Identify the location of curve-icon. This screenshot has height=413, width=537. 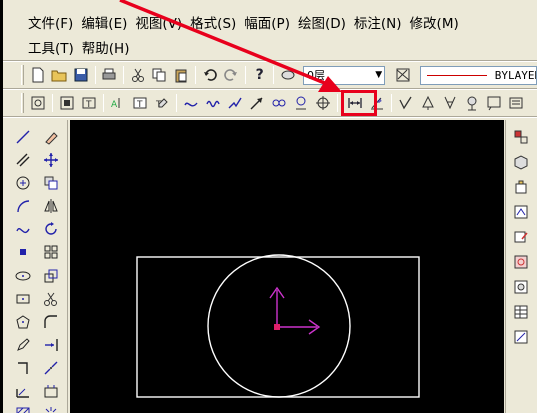
(23, 229).